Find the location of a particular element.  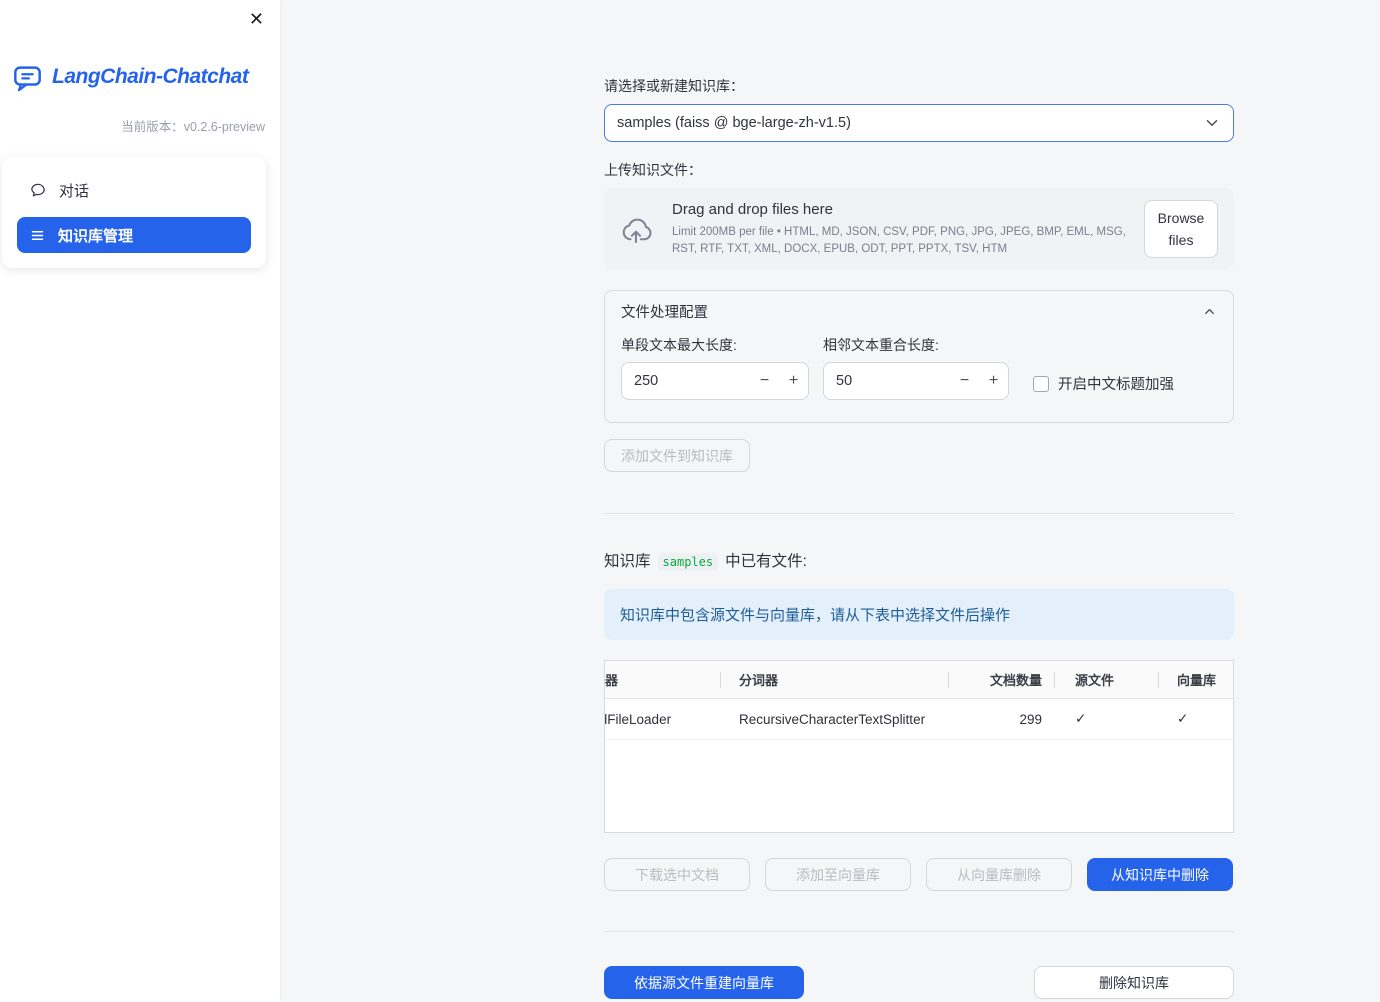

sidebar-item-label: 对话 is located at coordinates (74, 191).